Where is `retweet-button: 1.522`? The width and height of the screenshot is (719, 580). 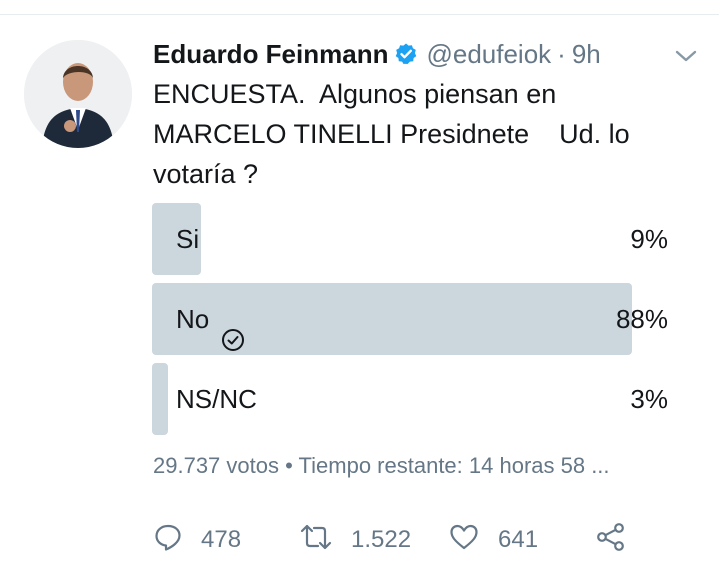
retweet-button: 1.522 is located at coordinates (355, 540).